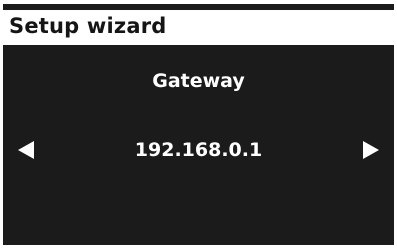  I want to click on title-bar: Setup wizard, so click(198, 26).